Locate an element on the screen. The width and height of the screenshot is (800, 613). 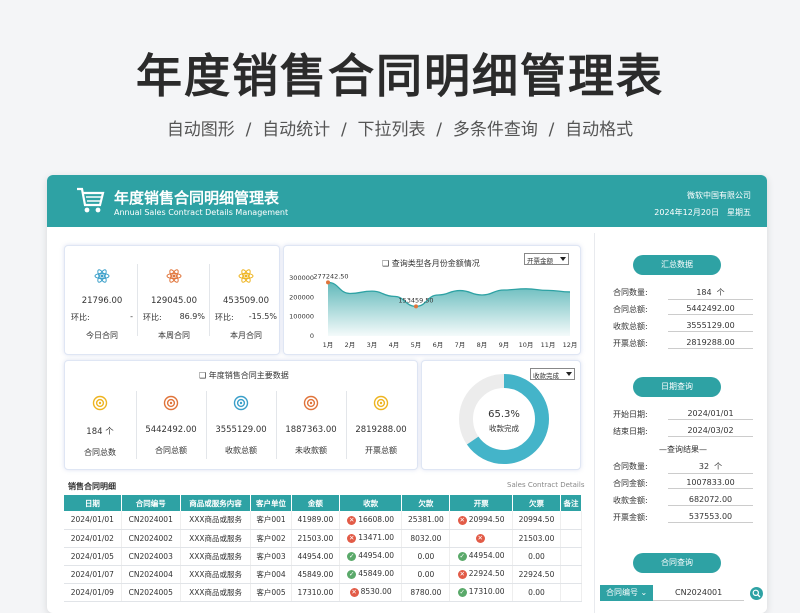
kpi-value: 453509.00 is located at coordinates (246, 301).